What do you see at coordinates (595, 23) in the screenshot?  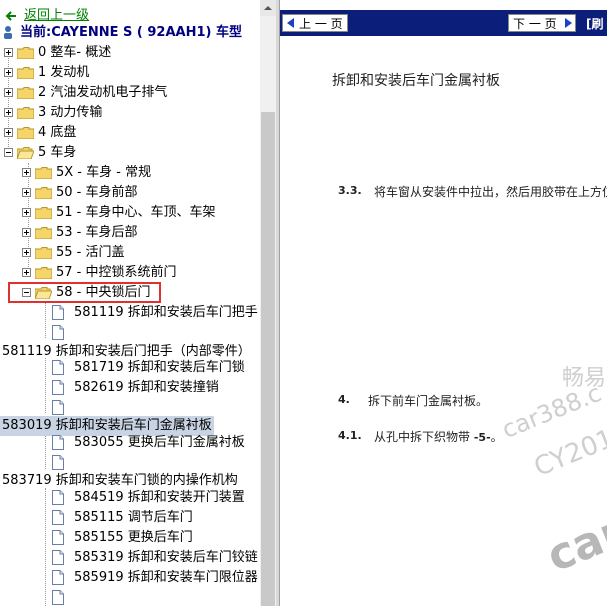 I see `refresh-link: [刷` at bounding box center [595, 23].